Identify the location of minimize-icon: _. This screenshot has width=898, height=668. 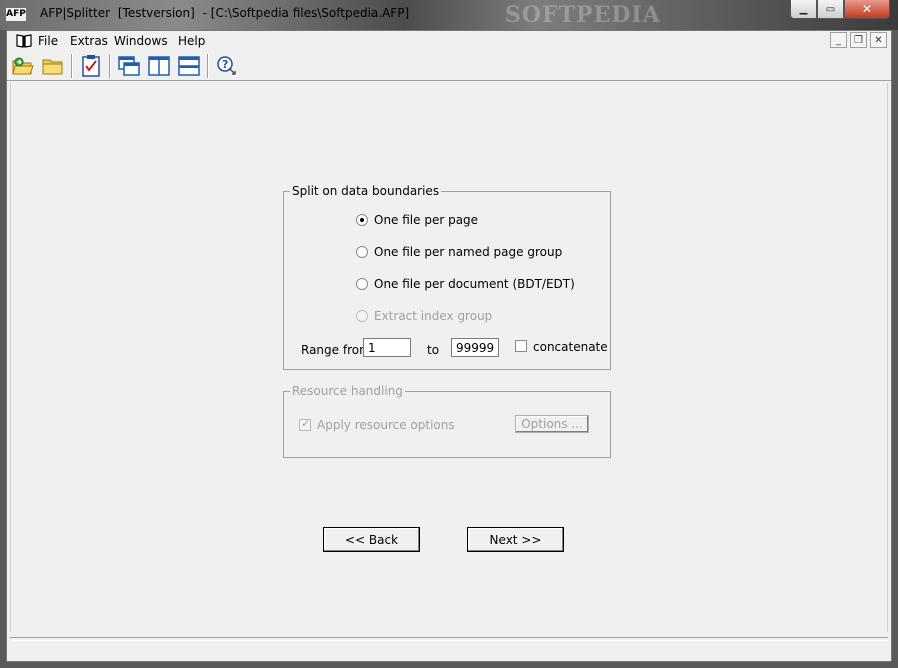
(838, 40).